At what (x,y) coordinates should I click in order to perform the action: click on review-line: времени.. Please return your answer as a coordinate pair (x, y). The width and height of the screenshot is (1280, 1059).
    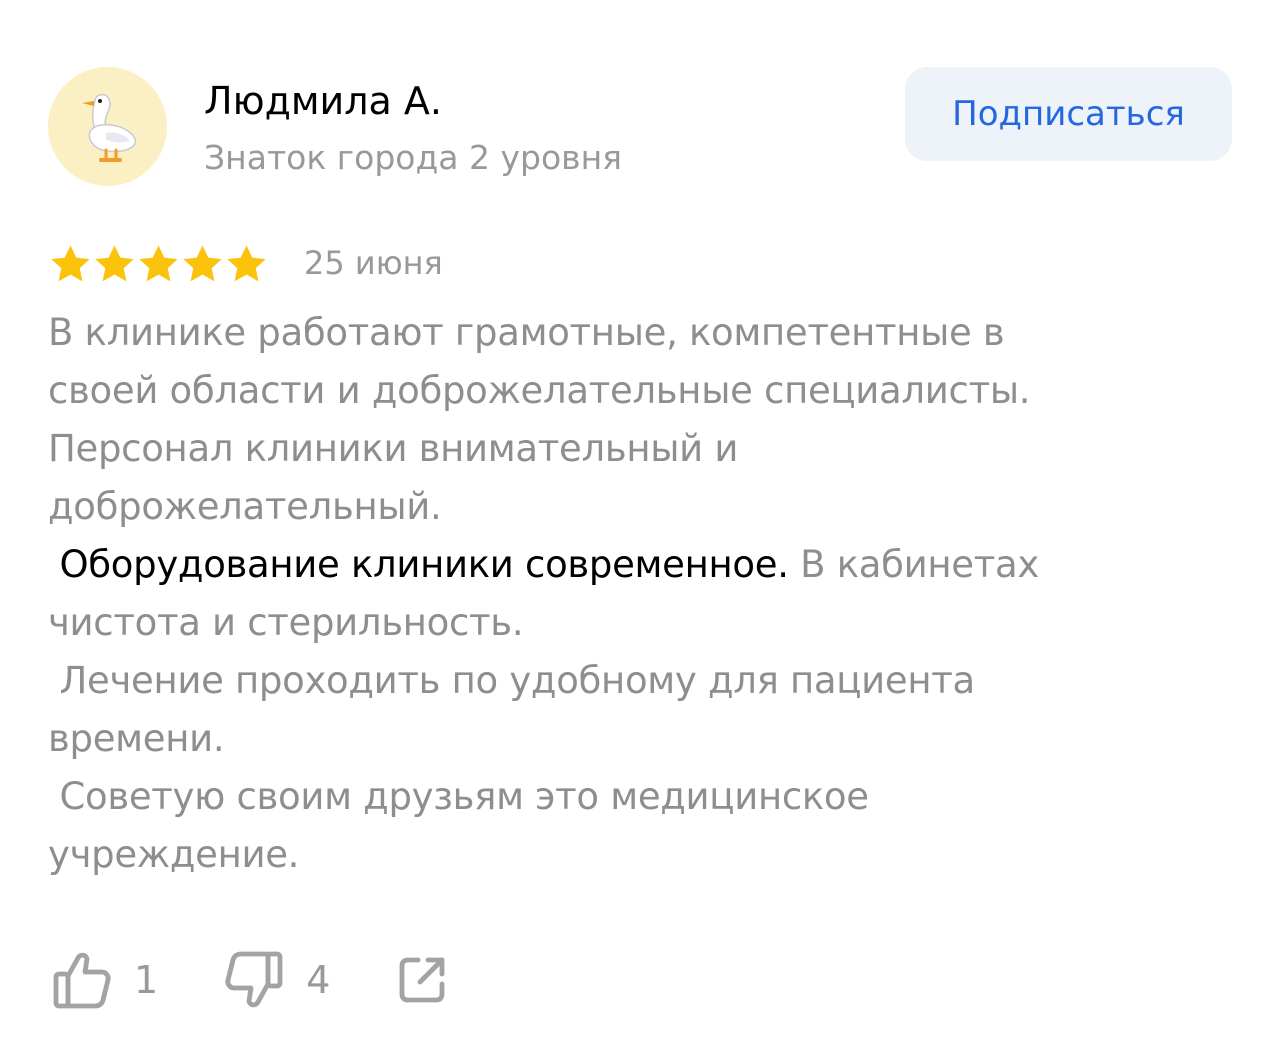
    Looking at the image, I should click on (136, 738).